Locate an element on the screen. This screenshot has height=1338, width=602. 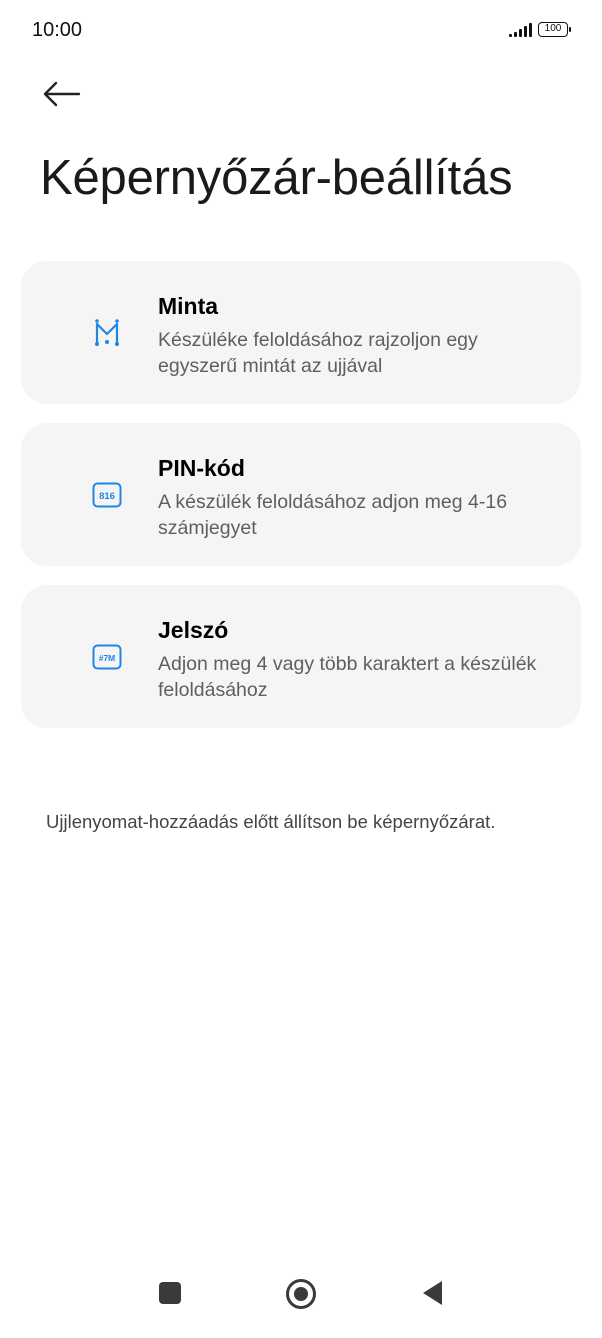
option-title: Jelszó is located at coordinates (193, 630).